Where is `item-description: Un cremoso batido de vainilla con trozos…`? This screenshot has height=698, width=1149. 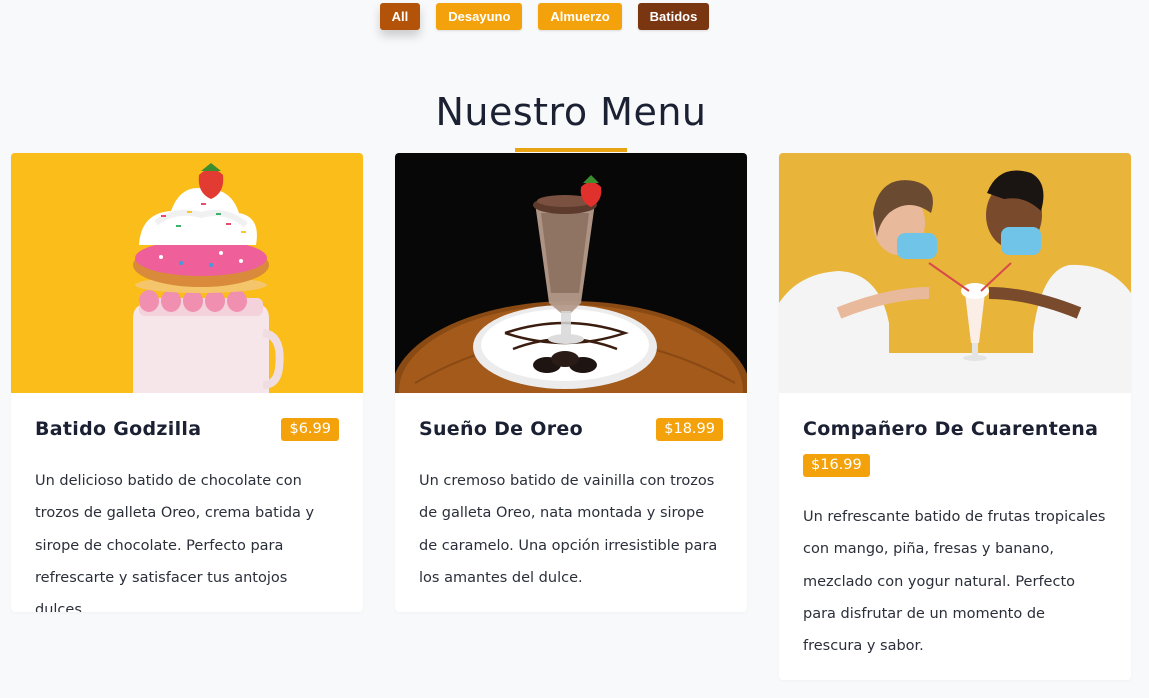 item-description: Un cremoso batido de vainilla con trozos… is located at coordinates (568, 529).